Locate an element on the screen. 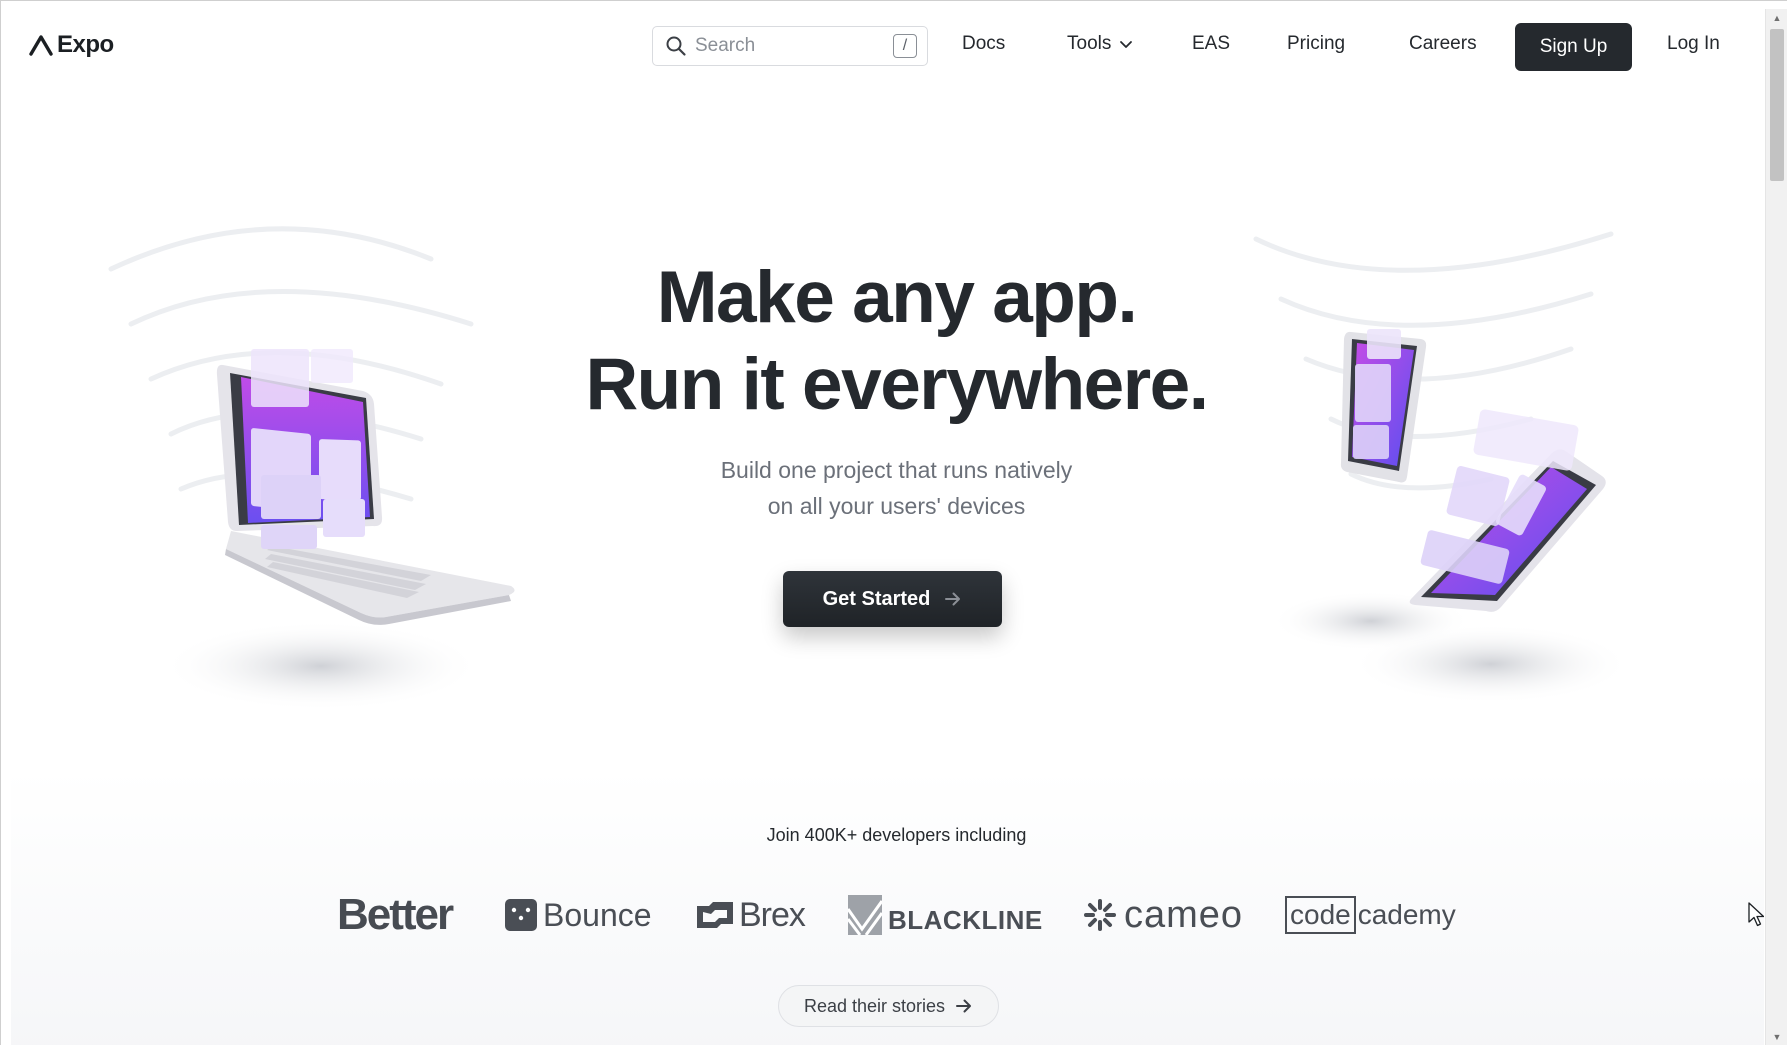 The height and width of the screenshot is (1045, 1787). brand-blackline-text: BLACKLINE is located at coordinates (965, 919).